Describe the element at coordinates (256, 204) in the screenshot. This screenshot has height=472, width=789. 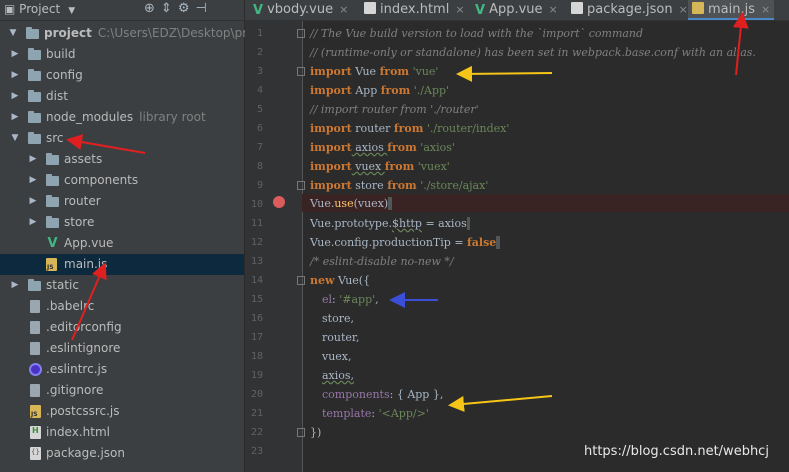
I see `line-number: 10` at that location.